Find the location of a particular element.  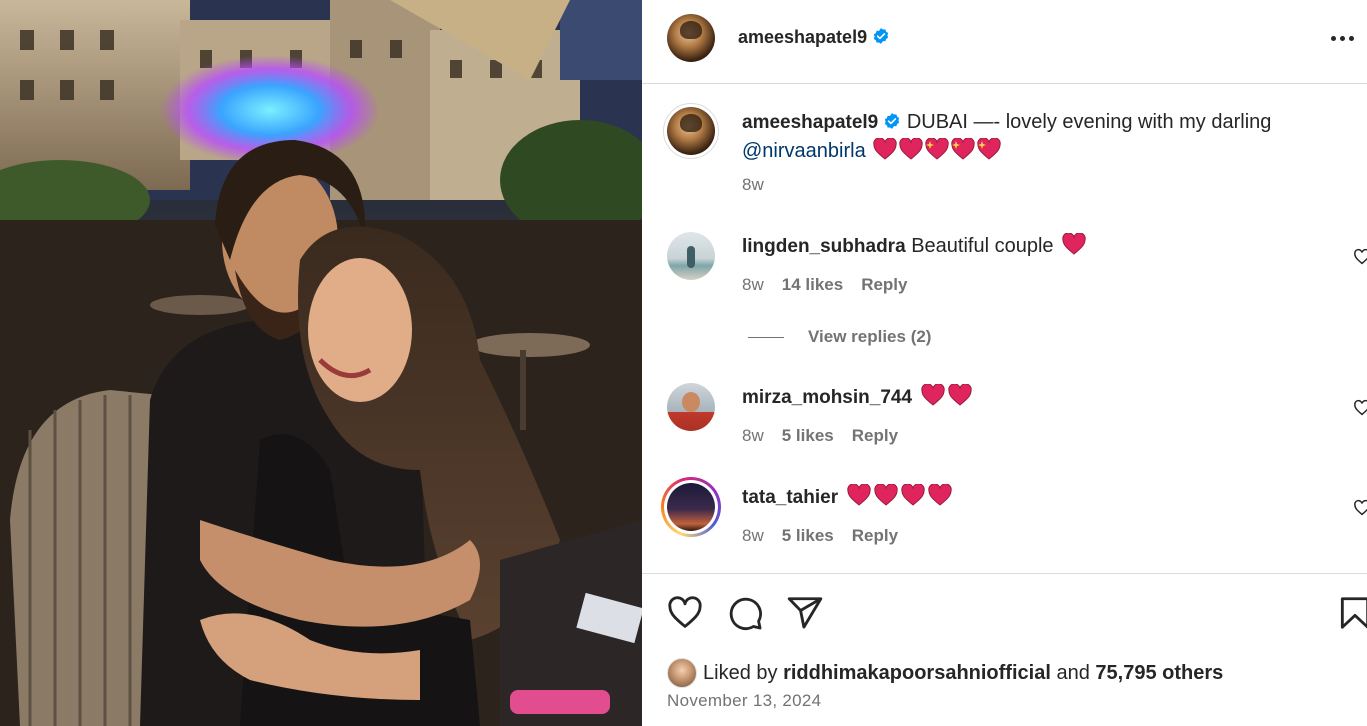

view-replies-divider is located at coordinates (766, 337).